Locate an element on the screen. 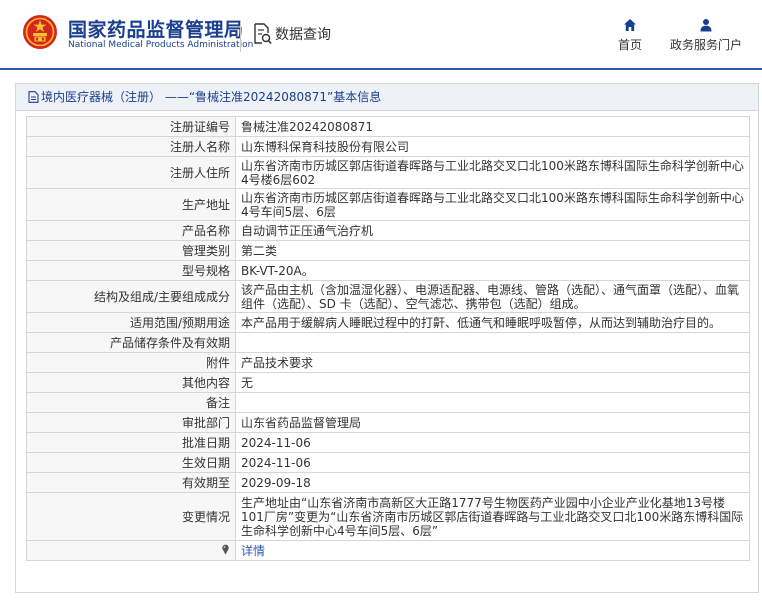 The height and width of the screenshot is (603, 762). field-value: 产品技术要求 is located at coordinates (492, 362).